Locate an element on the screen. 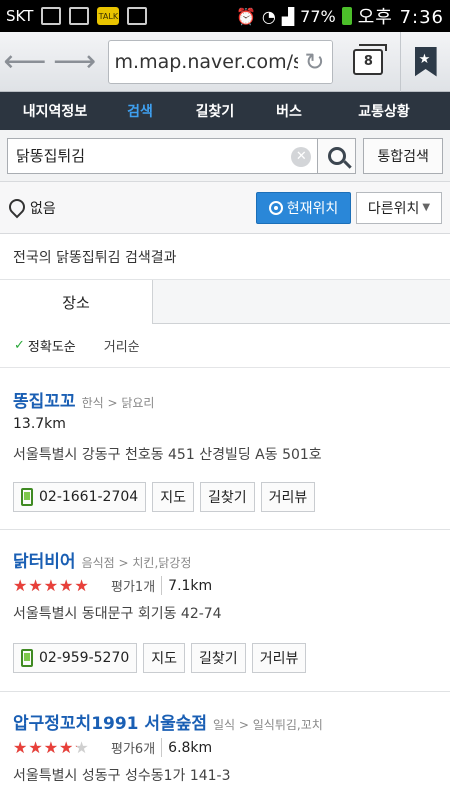  battery-percent: 77% is located at coordinates (318, 16).